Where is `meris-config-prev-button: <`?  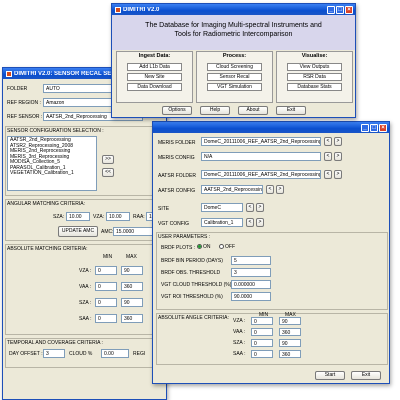
meris-config-prev-button: < is located at coordinates (328, 156).